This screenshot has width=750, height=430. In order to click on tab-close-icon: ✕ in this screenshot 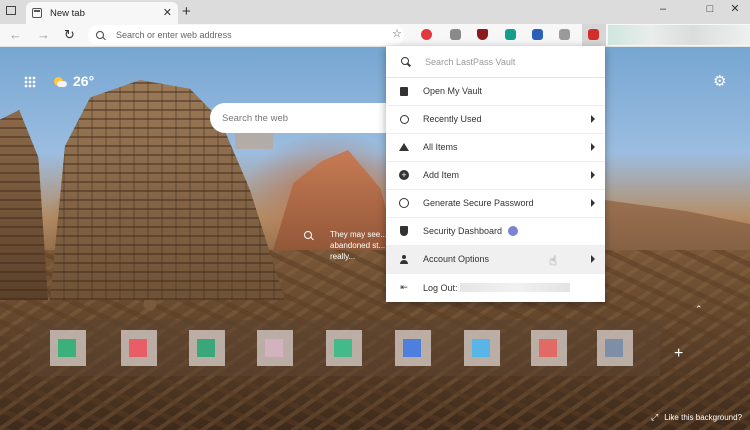, I will do `click(167, 12)`.